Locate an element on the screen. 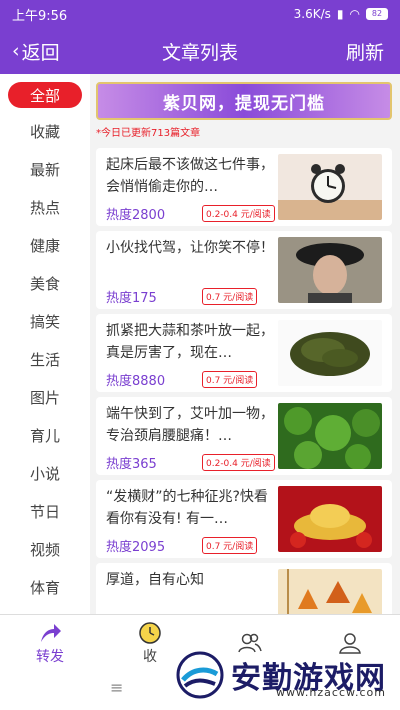 The width and height of the screenshot is (400, 710). sidebar-item-all: 全部 is located at coordinates (45, 95).